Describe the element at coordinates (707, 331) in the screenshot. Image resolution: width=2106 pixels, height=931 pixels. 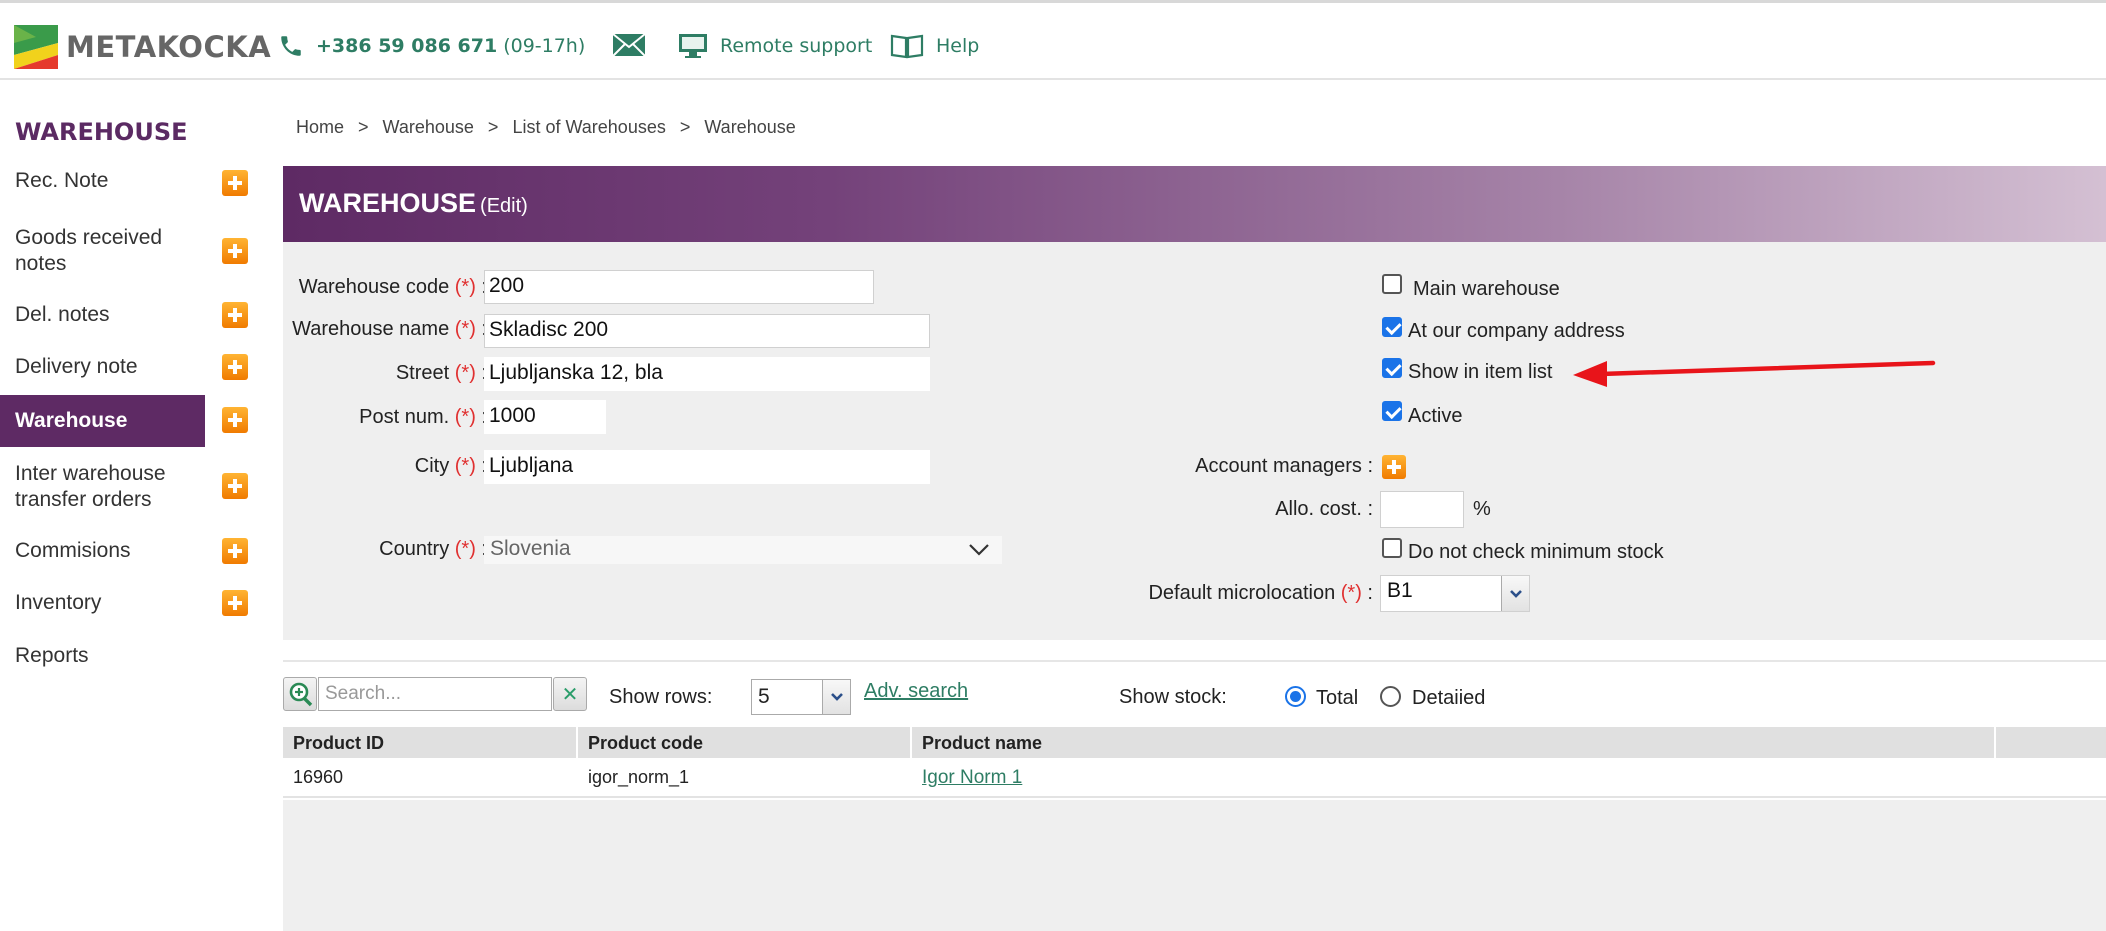
I see `warehouse-name-field: Skladisc 200` at that location.